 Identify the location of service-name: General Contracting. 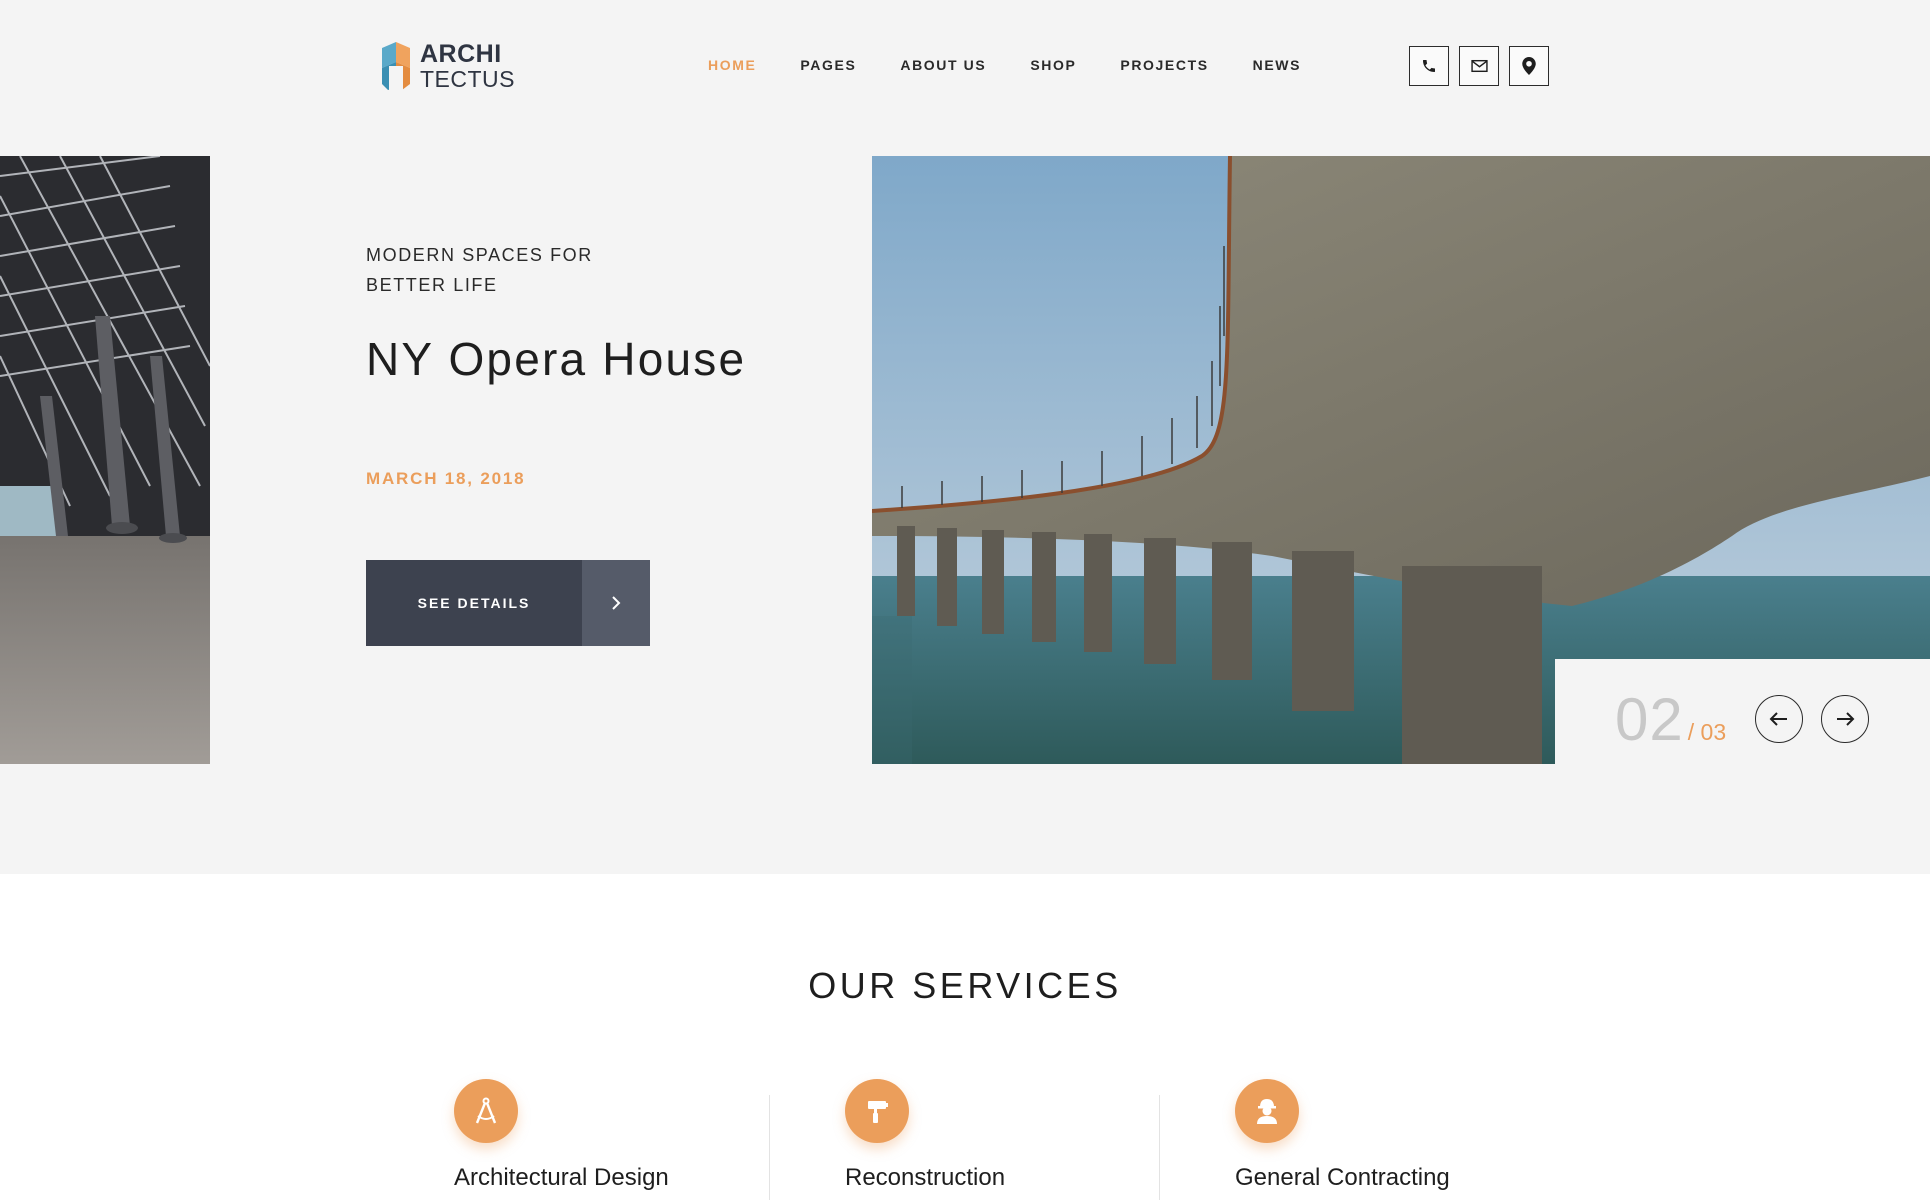
(1342, 1177).